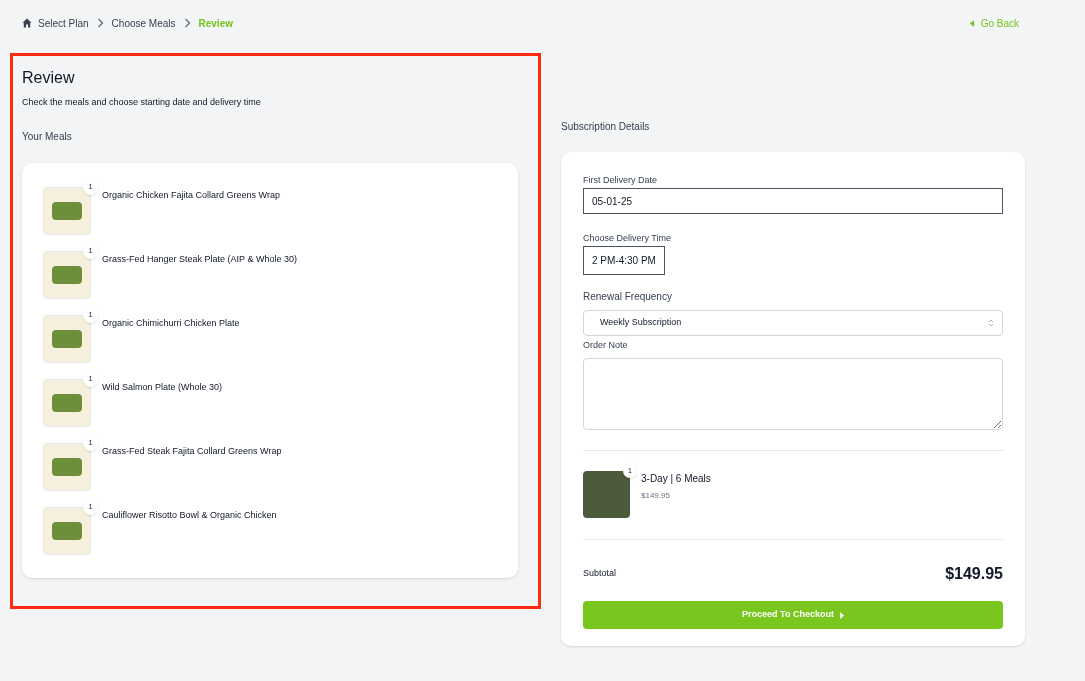  Describe the element at coordinates (628, 238) in the screenshot. I see `field-label: Choose Delivery Time` at that location.